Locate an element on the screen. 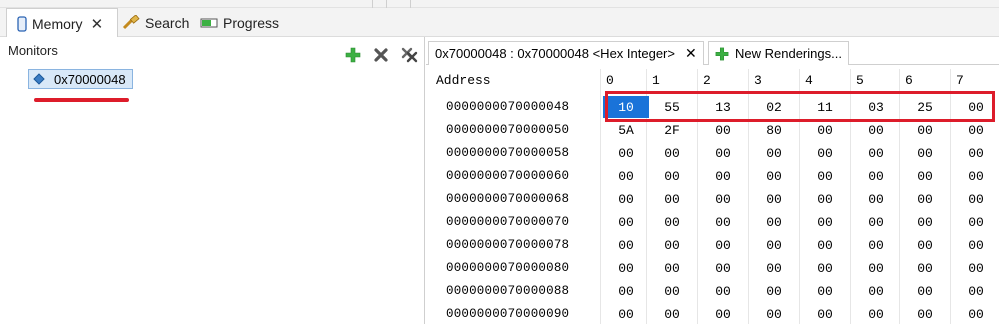  remove-monitor-icon is located at coordinates (381, 55).